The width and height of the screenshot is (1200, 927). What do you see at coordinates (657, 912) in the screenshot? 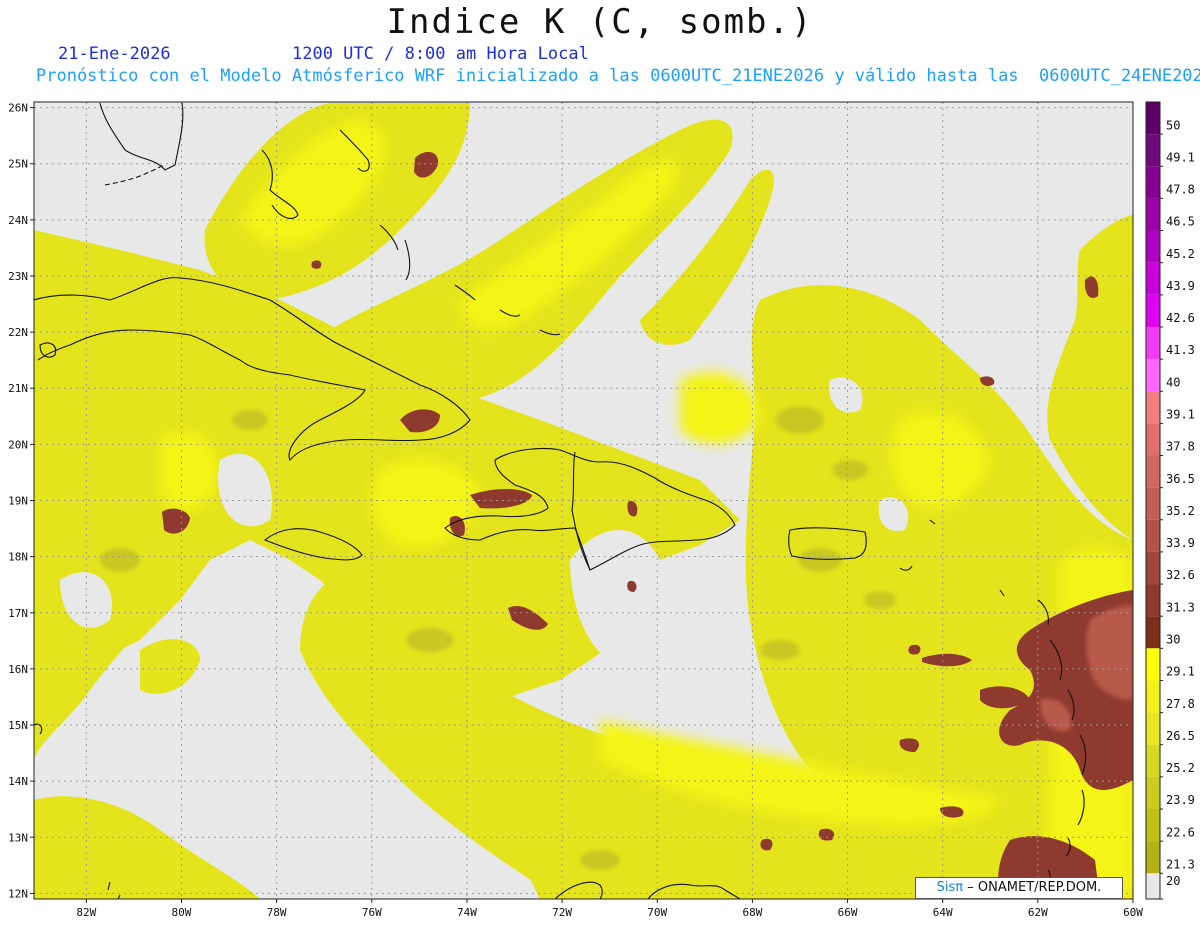
I see `x-tick-label: 70W` at bounding box center [657, 912].